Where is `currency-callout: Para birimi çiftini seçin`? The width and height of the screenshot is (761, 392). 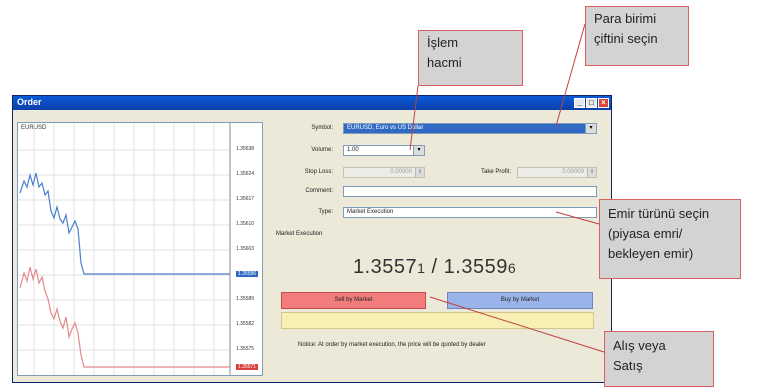
currency-callout: Para birimi çiftini seçin is located at coordinates (637, 36).